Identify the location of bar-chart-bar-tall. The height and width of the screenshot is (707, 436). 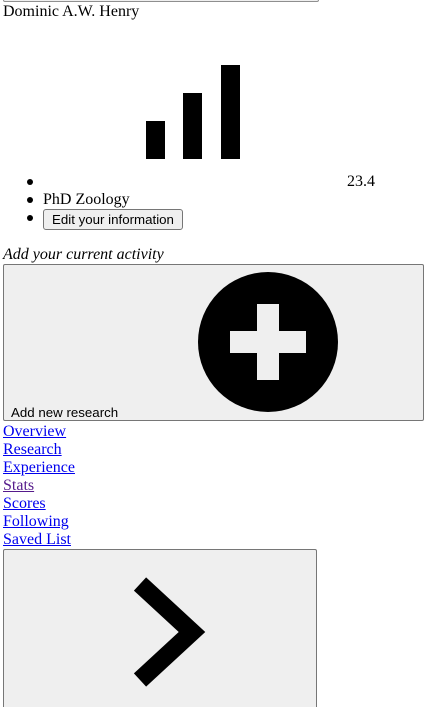
(230, 112).